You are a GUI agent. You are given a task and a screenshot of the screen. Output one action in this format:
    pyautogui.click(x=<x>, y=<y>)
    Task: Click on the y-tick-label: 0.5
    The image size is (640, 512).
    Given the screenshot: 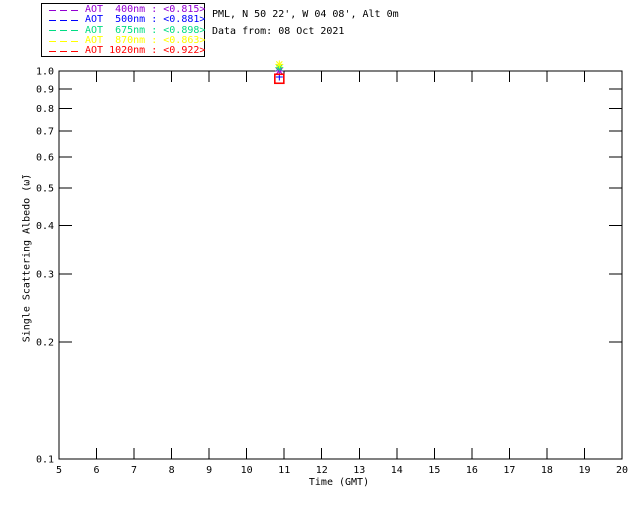 What is the action you would take?
    pyautogui.click(x=45, y=188)
    